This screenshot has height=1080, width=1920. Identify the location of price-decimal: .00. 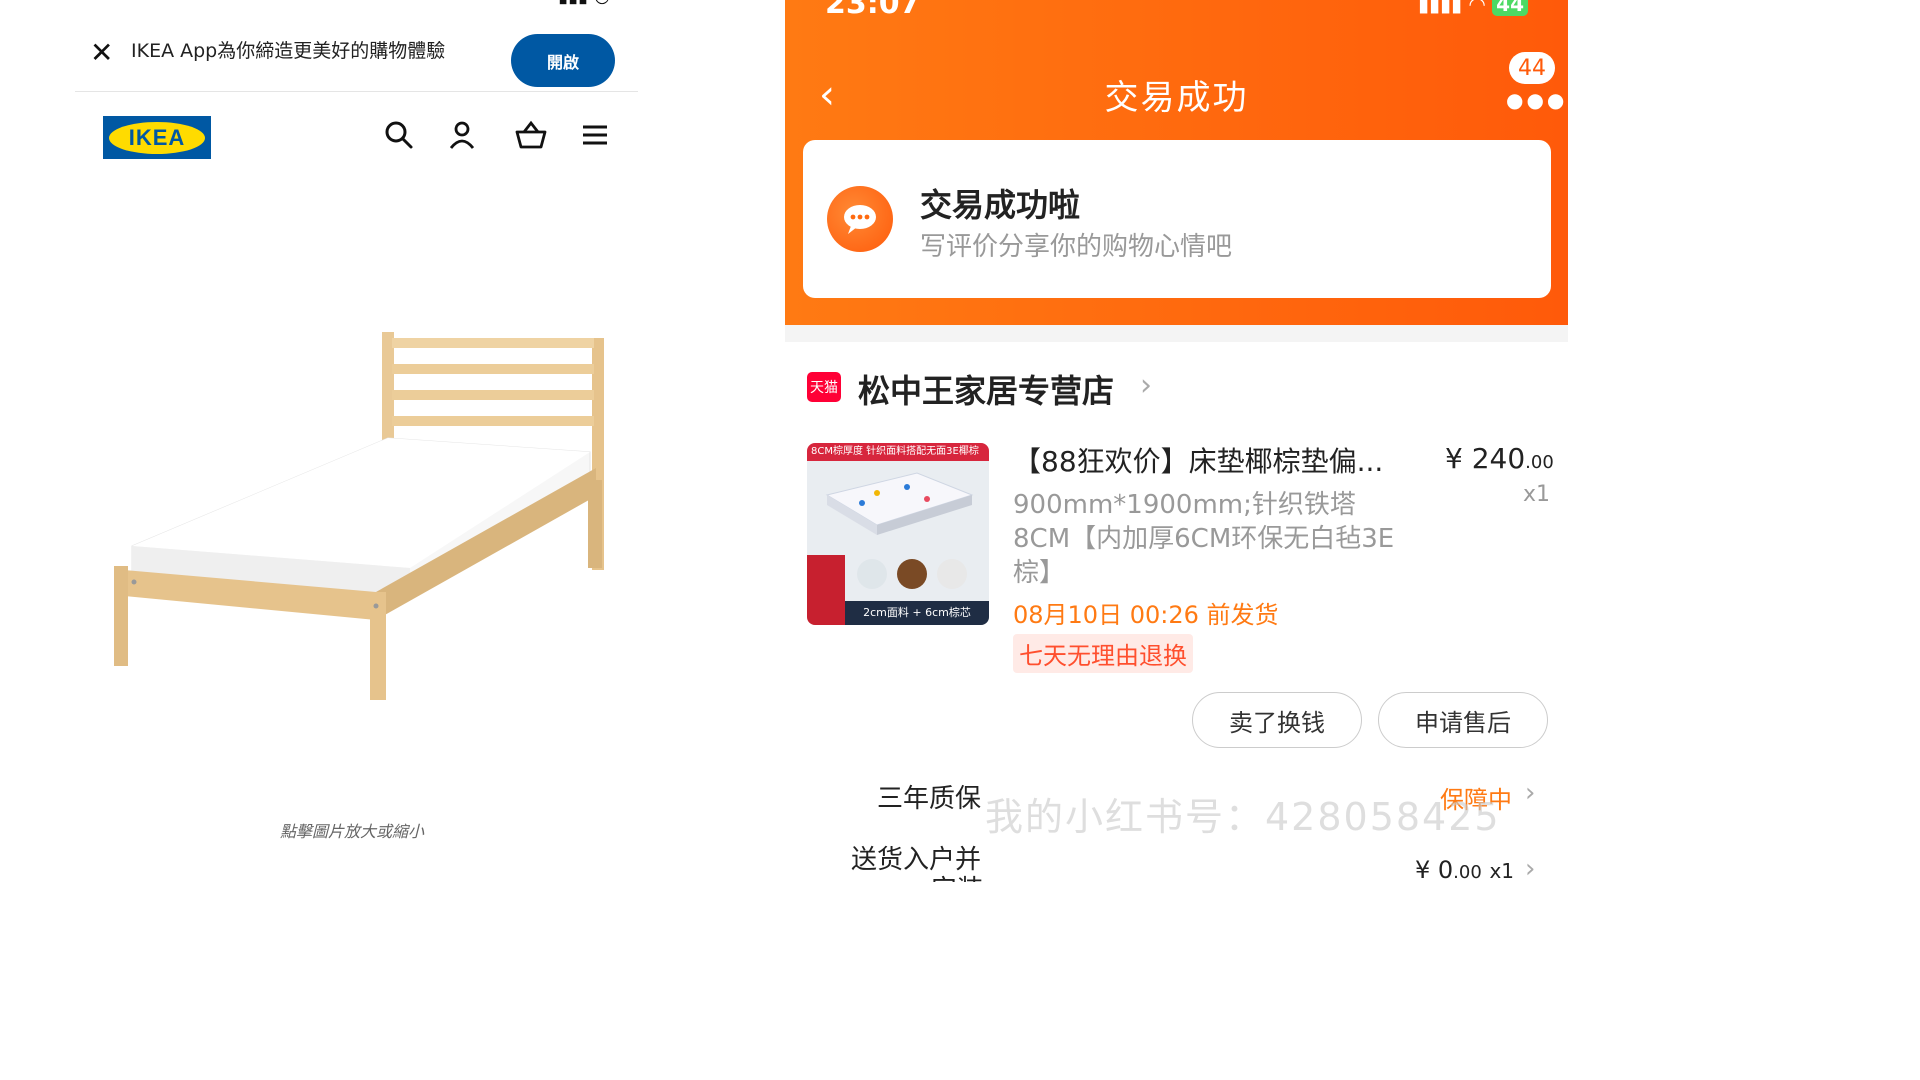
(1539, 462).